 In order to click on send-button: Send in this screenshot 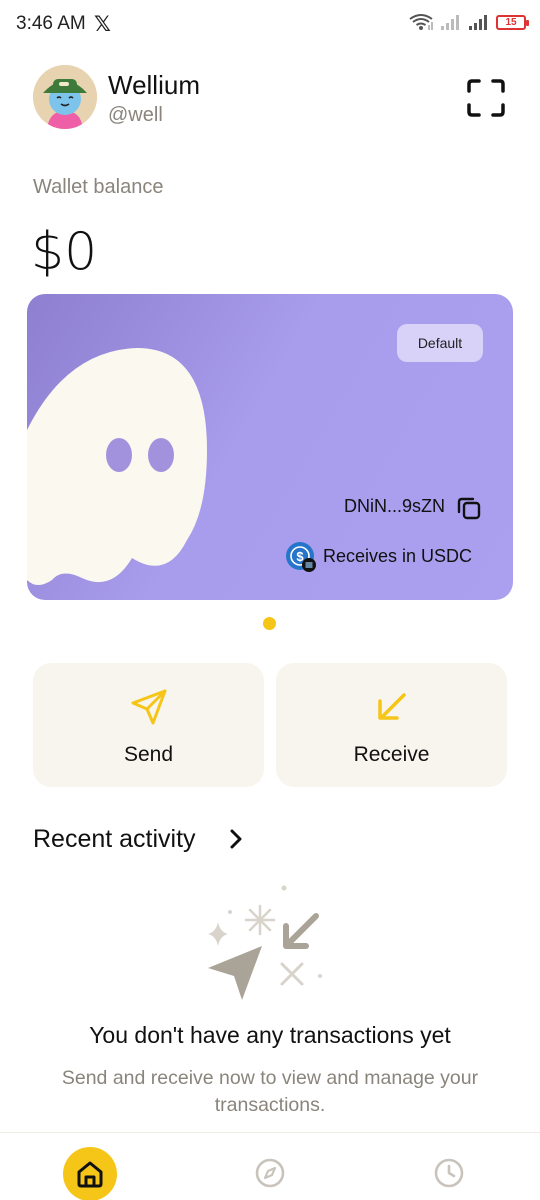, I will do `click(148, 725)`.